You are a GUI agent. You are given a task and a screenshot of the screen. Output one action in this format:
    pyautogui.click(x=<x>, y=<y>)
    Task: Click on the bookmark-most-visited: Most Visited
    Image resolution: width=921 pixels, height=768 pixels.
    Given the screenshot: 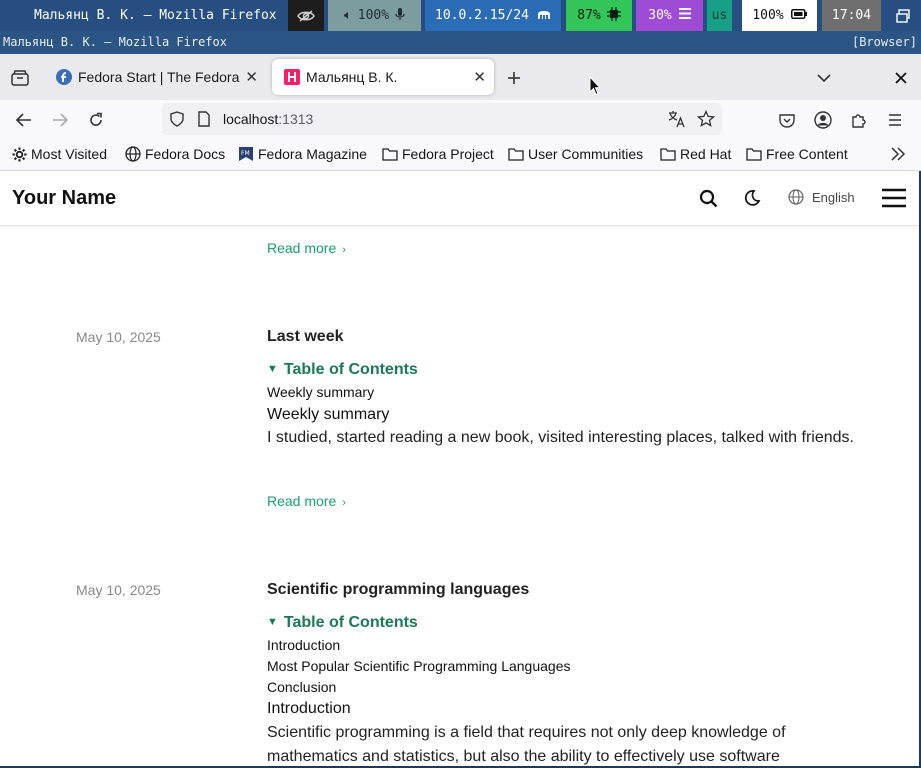 What is the action you would take?
    pyautogui.click(x=59, y=154)
    